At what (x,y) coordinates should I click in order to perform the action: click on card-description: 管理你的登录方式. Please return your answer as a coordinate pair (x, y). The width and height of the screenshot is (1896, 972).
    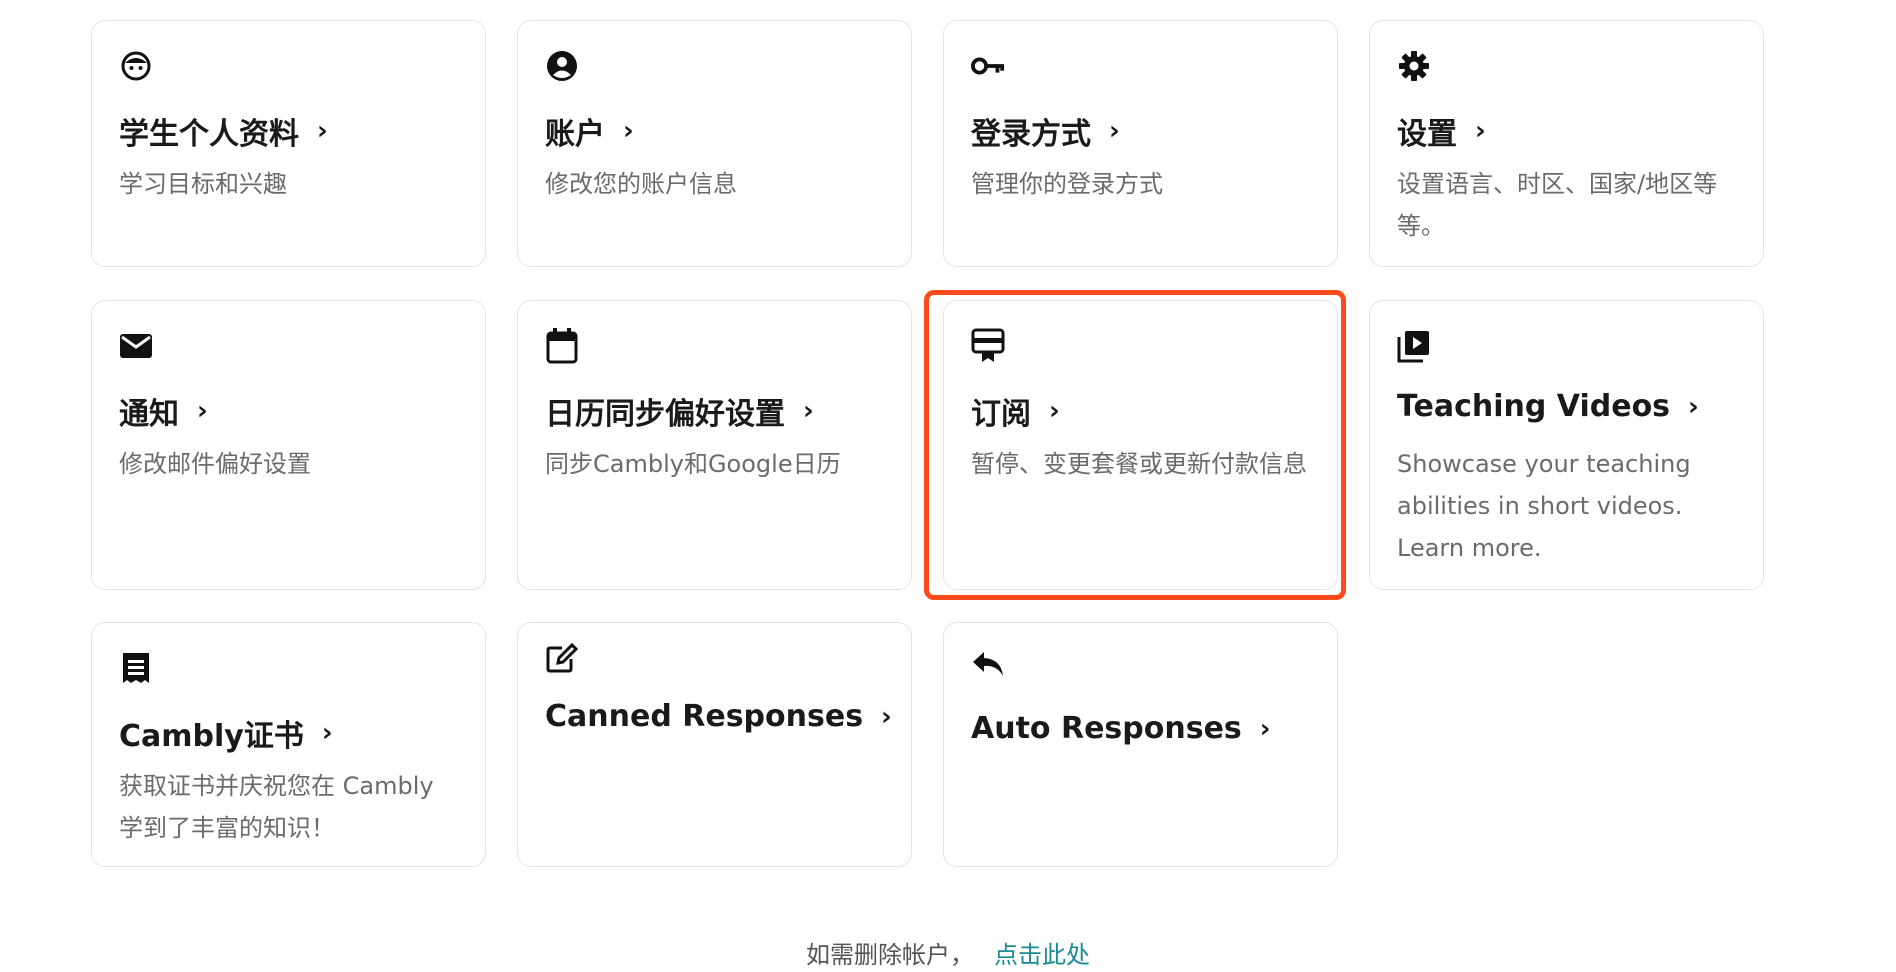
    Looking at the image, I should click on (1067, 184).